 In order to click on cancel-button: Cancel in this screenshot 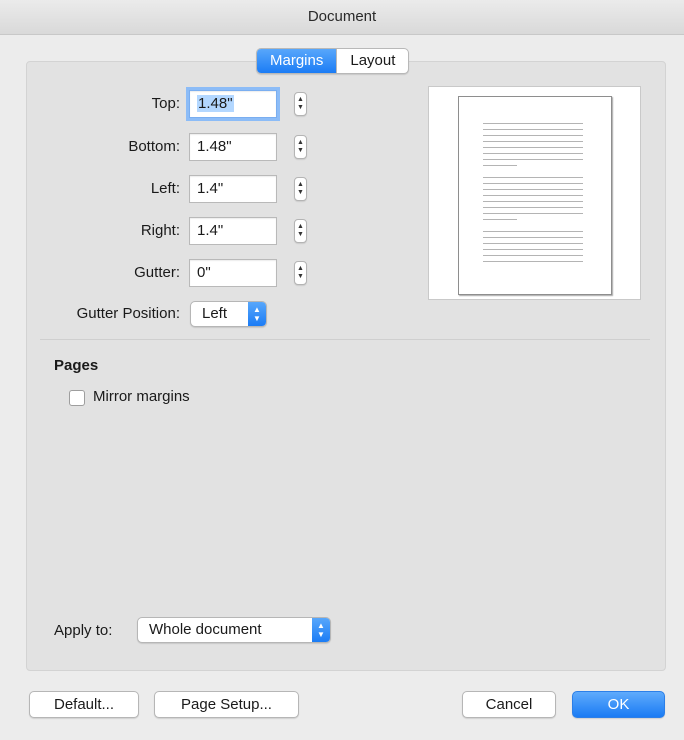, I will do `click(509, 704)`.